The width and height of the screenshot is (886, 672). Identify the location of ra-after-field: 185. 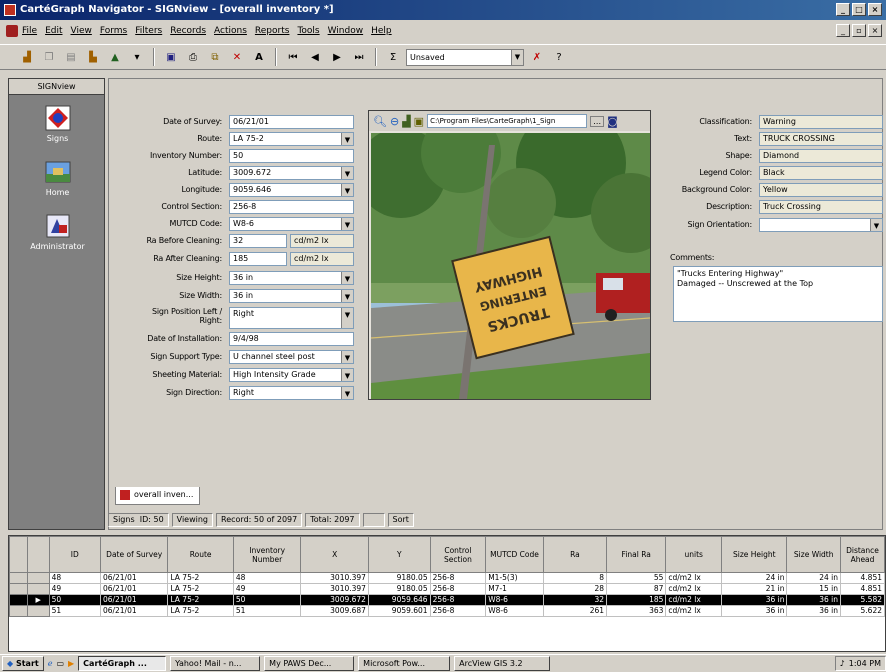
(258, 259).